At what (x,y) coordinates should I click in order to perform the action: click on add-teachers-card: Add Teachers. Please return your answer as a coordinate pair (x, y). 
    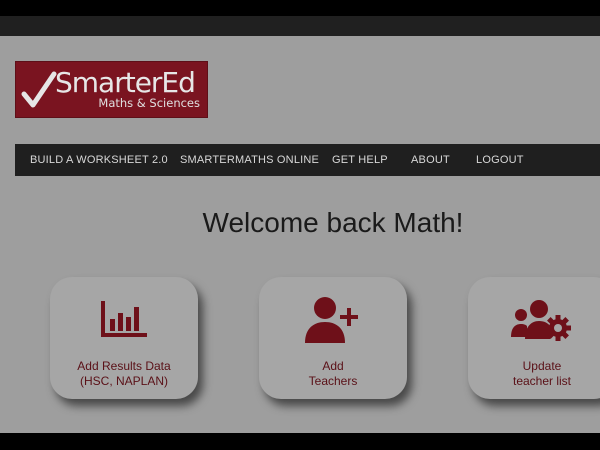
    Looking at the image, I should click on (333, 338).